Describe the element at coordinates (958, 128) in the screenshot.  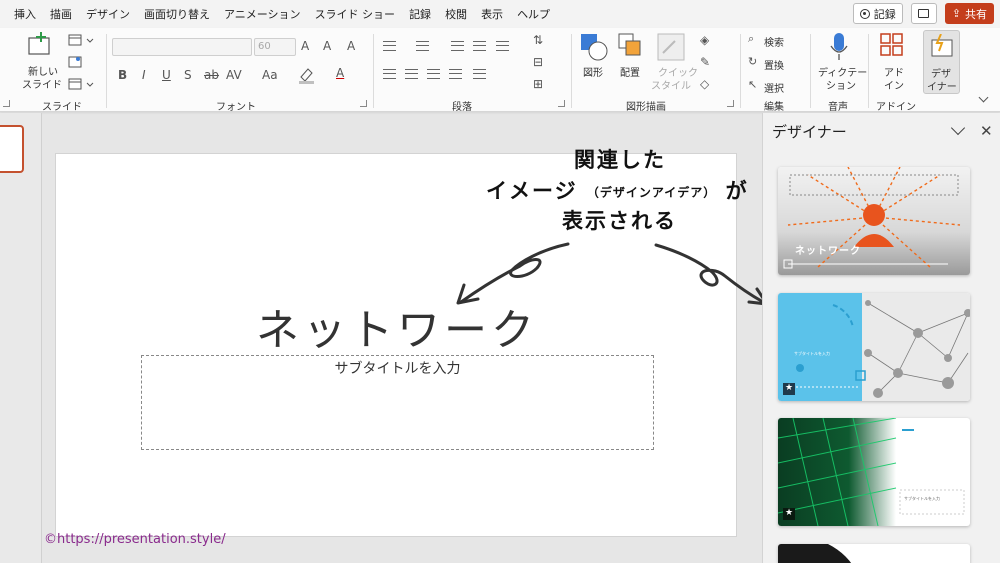
I see `pane-options-chevron-icon` at that location.